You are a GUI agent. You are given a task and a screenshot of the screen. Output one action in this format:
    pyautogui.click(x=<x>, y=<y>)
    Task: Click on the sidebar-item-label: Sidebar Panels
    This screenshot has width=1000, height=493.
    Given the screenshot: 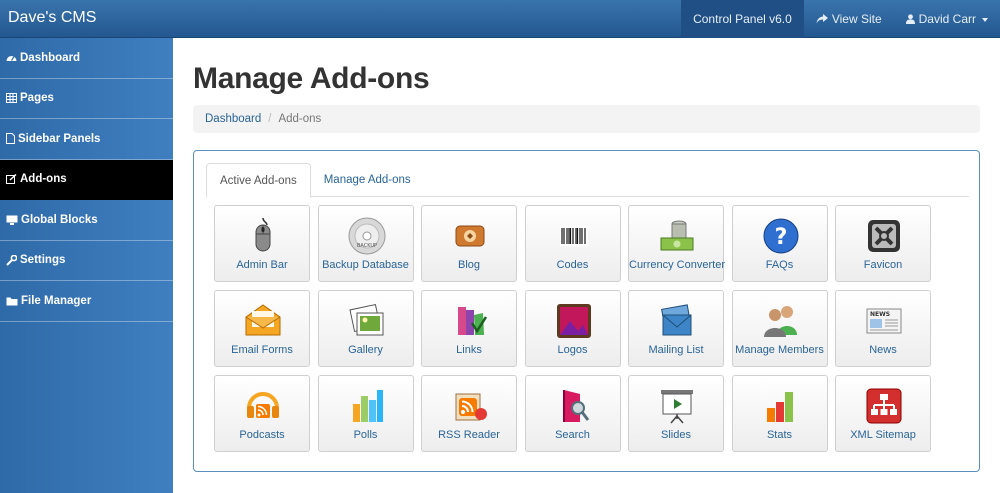 What is the action you would take?
    pyautogui.click(x=59, y=138)
    